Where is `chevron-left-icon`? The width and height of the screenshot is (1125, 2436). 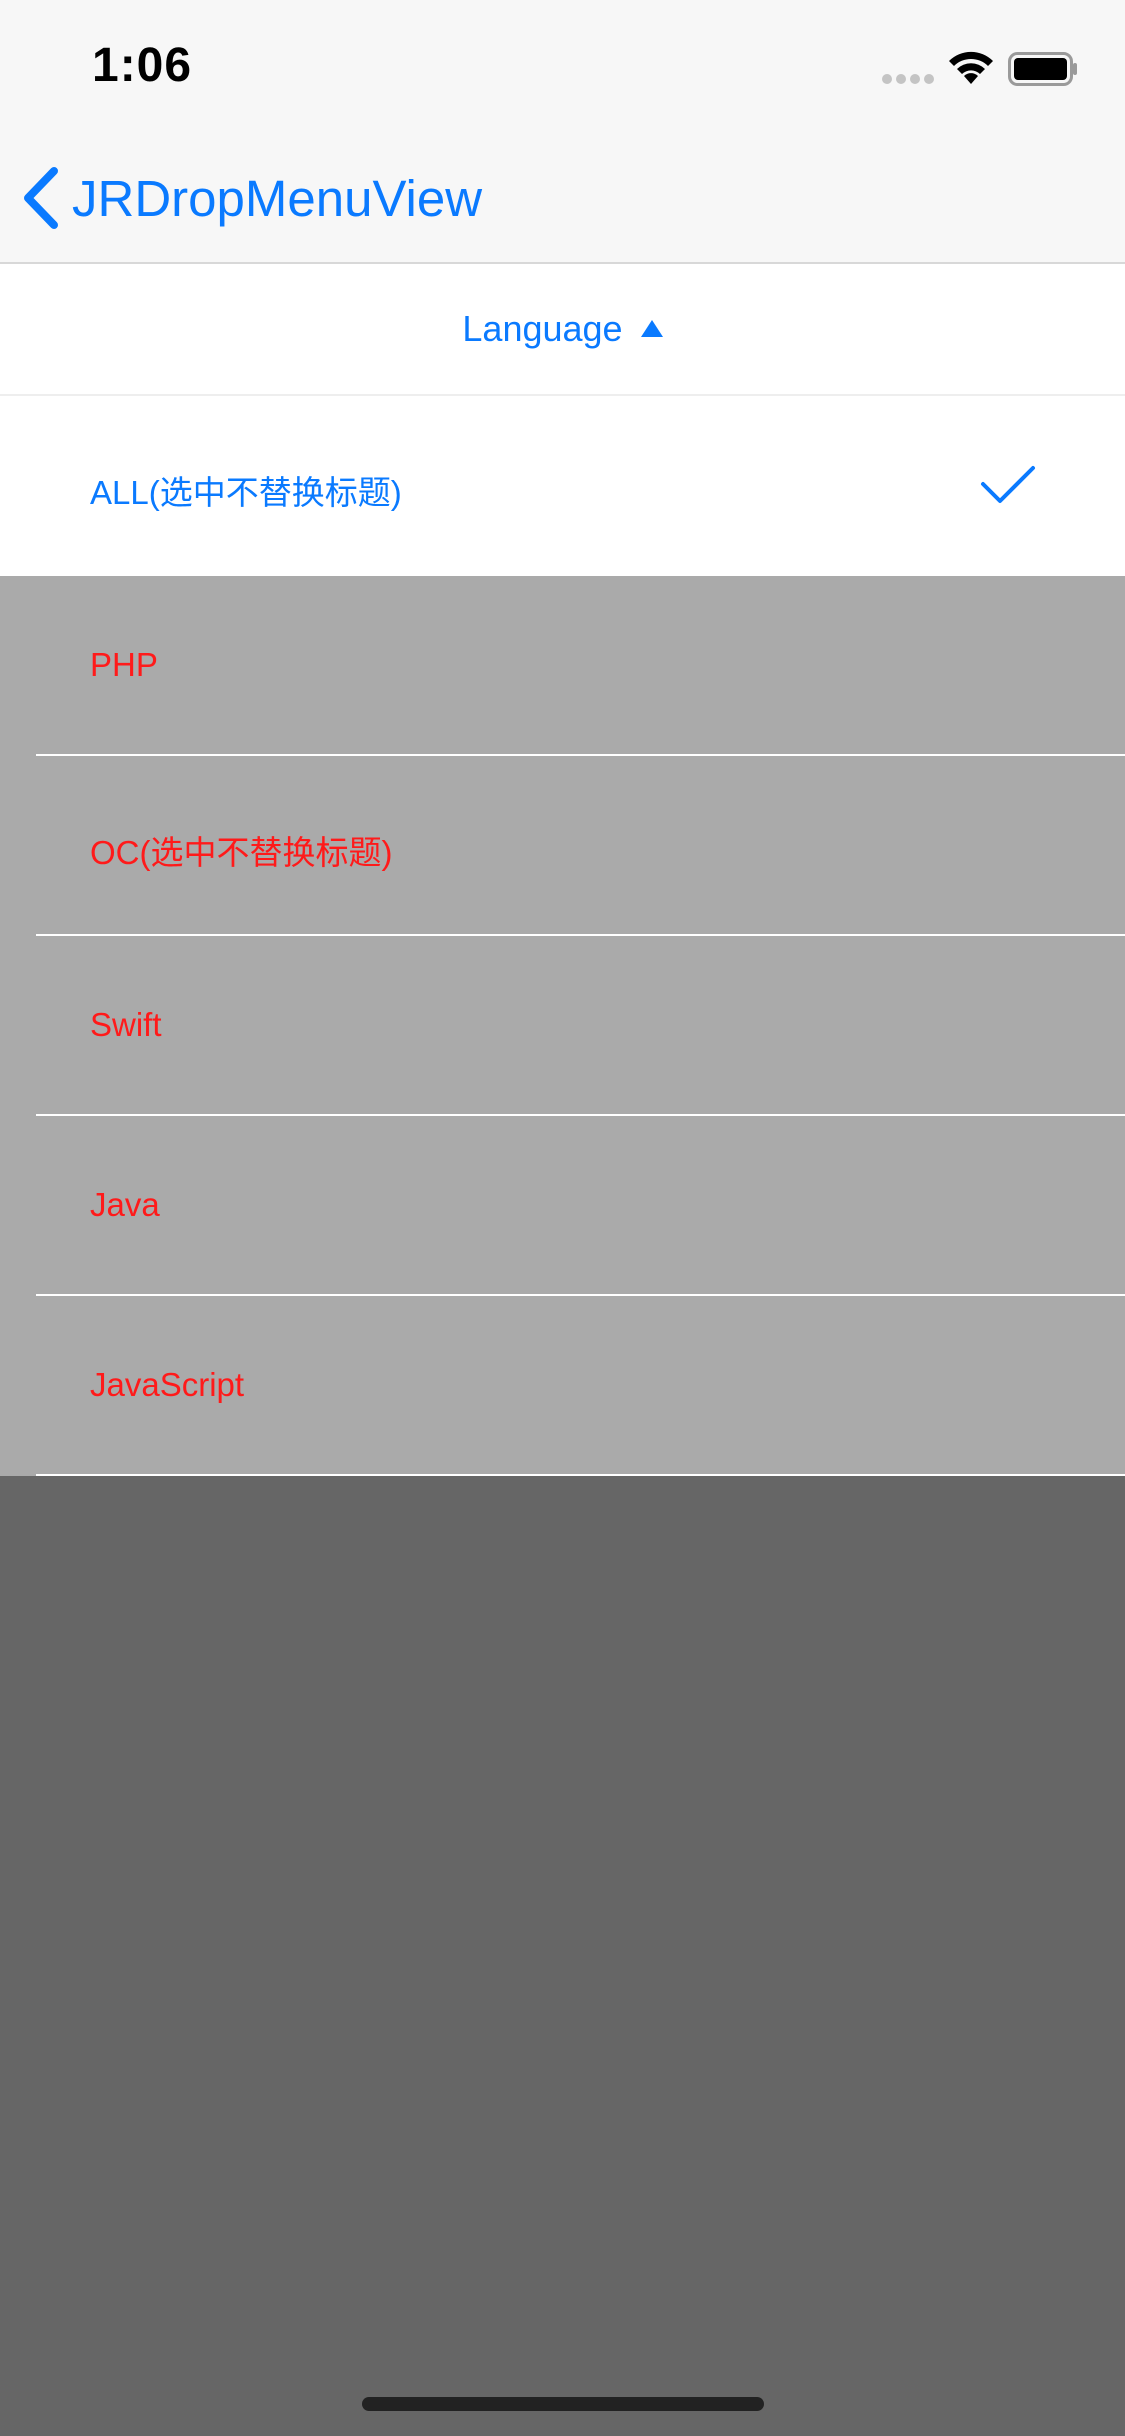 chevron-left-icon is located at coordinates (41, 198).